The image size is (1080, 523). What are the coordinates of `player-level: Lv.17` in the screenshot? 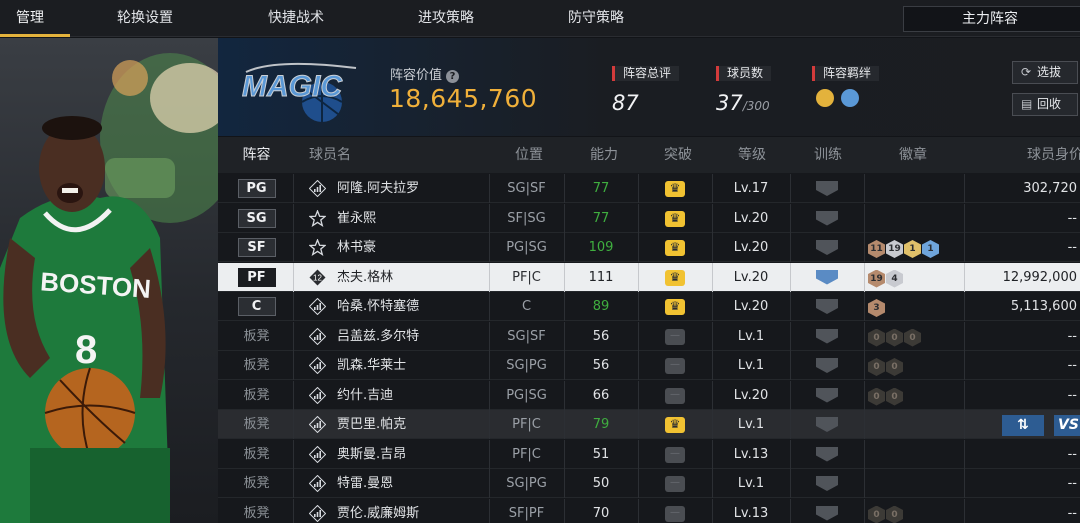 It's located at (751, 188).